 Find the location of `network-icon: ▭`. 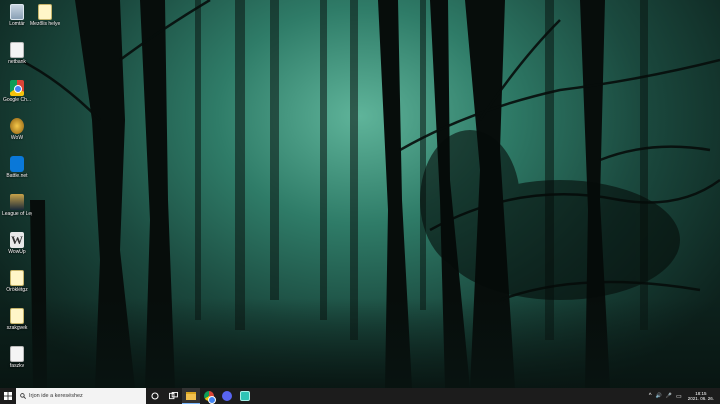

network-icon: ▭ is located at coordinates (679, 396).